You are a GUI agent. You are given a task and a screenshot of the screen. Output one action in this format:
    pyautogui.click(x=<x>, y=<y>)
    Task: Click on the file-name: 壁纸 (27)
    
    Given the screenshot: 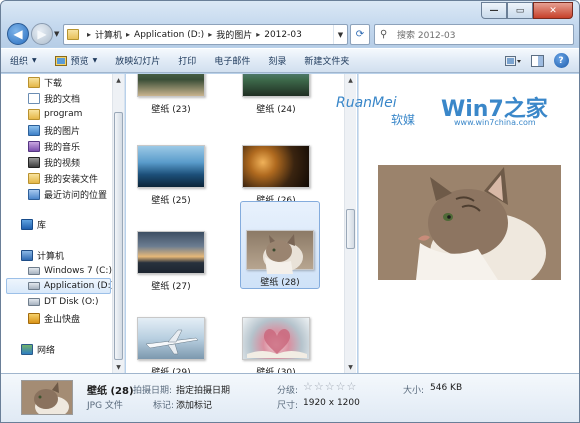 What is the action you would take?
    pyautogui.click(x=171, y=287)
    